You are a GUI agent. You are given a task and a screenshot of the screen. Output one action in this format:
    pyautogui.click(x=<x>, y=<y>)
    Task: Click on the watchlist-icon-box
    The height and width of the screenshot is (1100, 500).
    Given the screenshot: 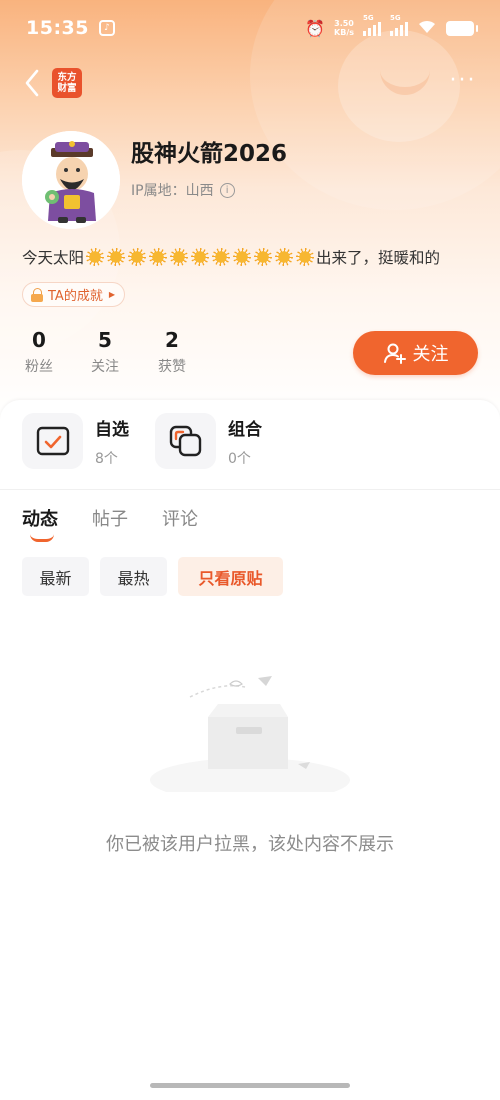 What is the action you would take?
    pyautogui.click(x=52, y=441)
    